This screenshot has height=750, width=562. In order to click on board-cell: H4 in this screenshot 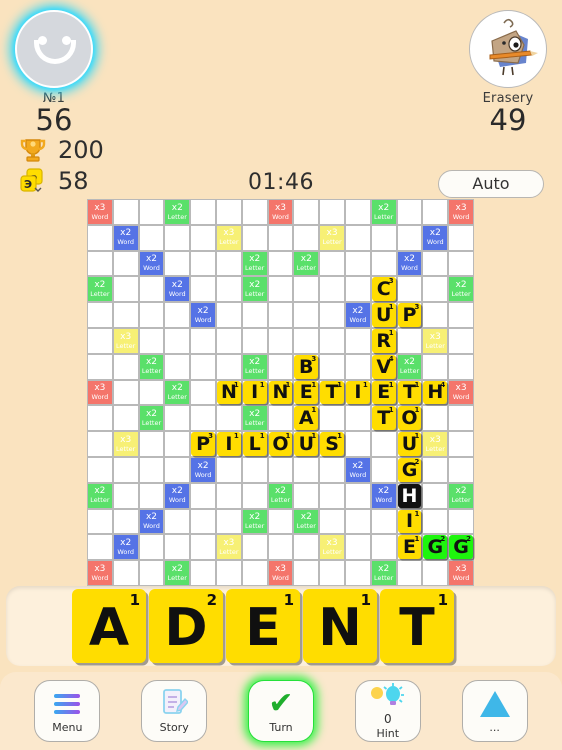, I will do `click(435, 392)`.